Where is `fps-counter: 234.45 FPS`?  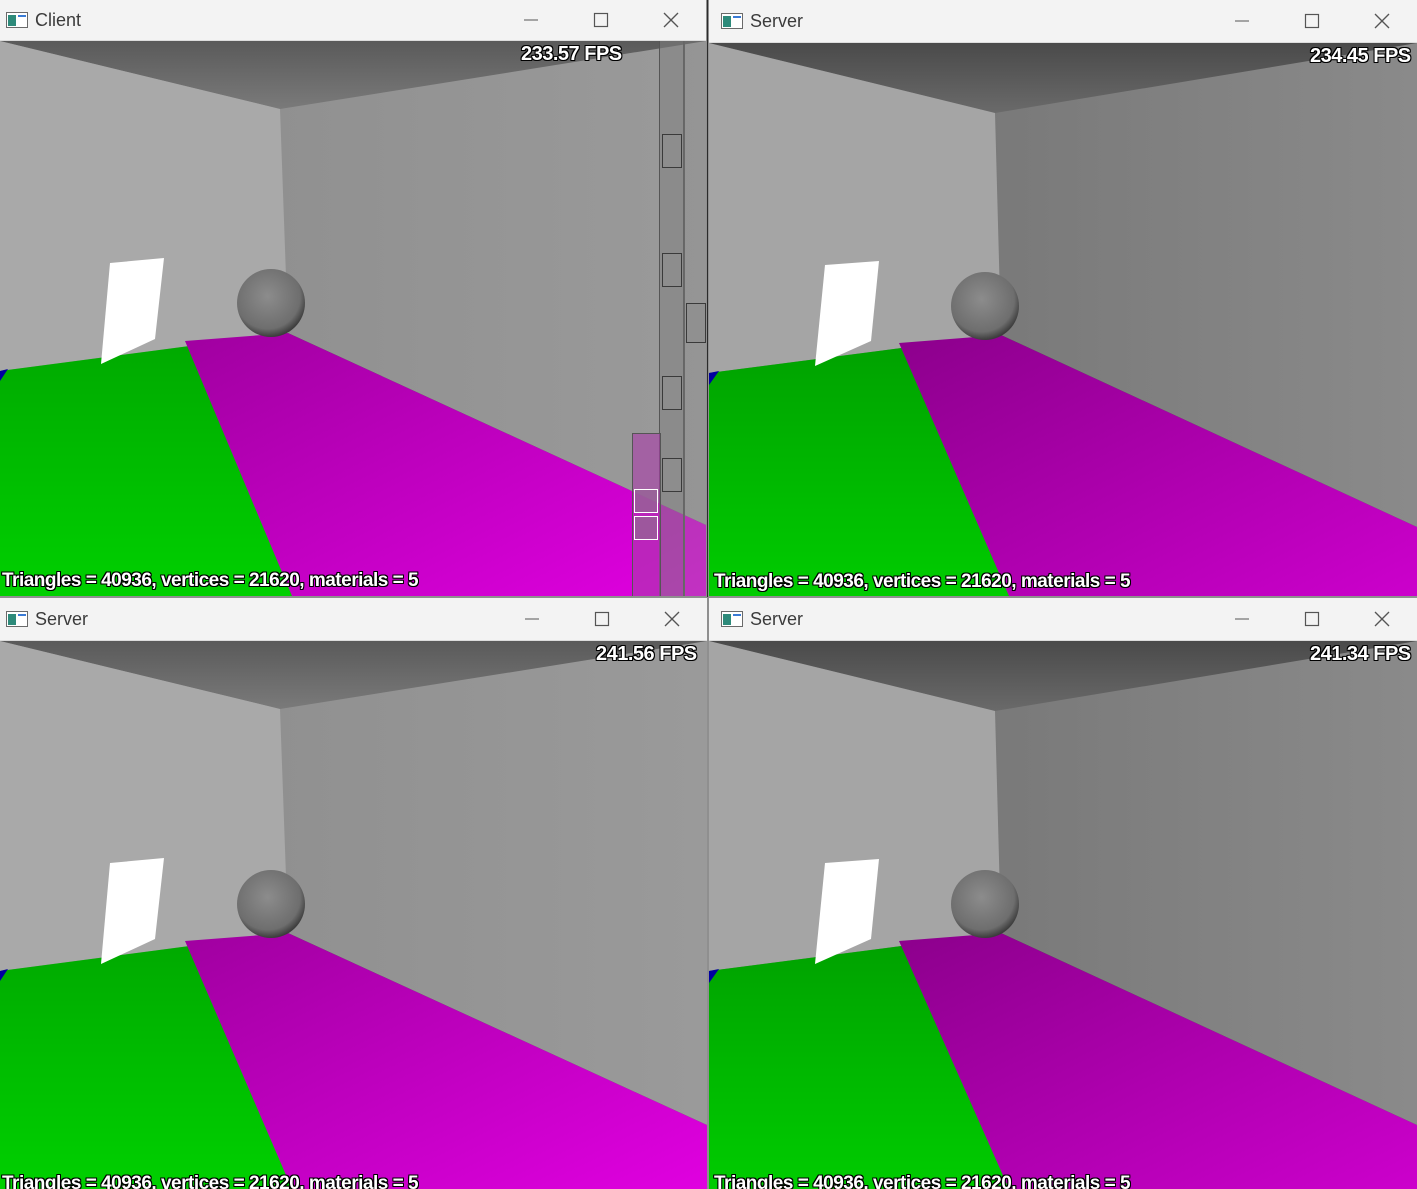
fps-counter: 234.45 FPS is located at coordinates (1360, 56).